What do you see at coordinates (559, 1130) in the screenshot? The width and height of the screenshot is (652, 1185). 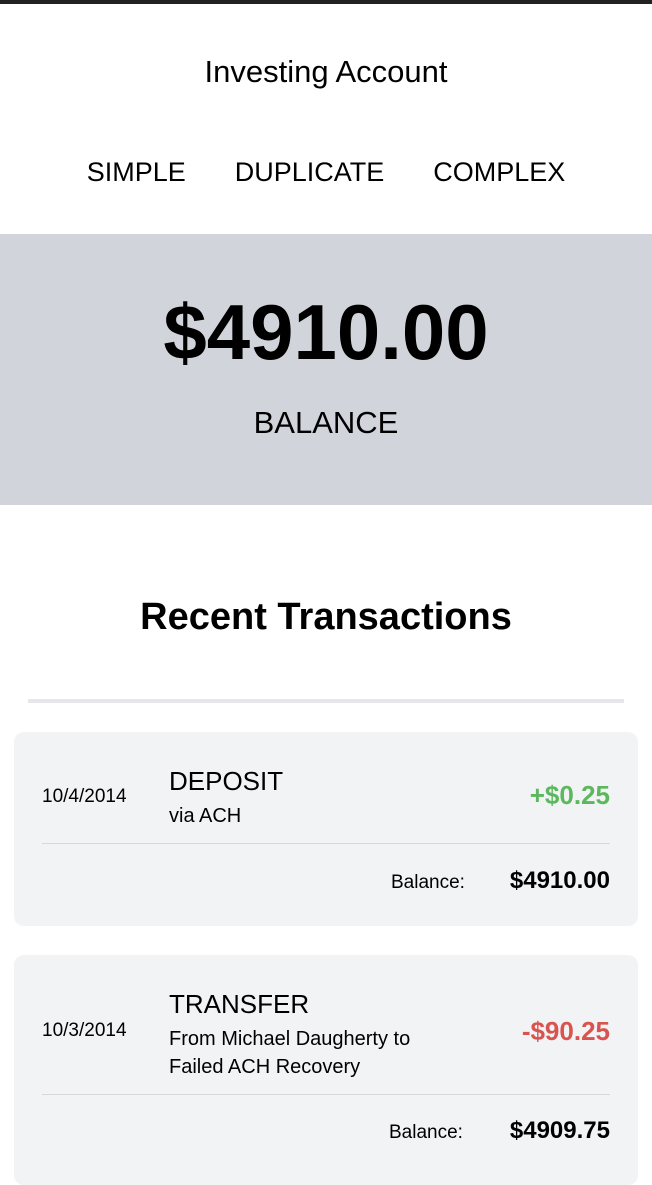 I see `transaction-balance-value: $4909.75` at bounding box center [559, 1130].